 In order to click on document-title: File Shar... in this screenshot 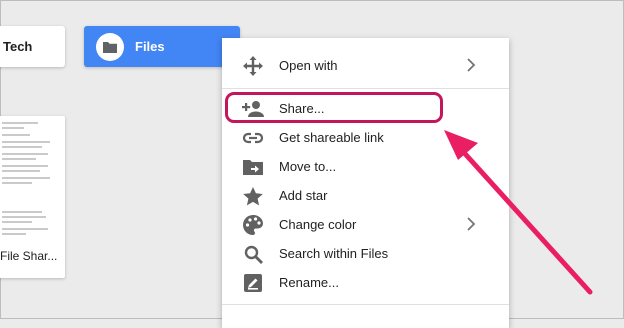, I will do `click(29, 256)`.